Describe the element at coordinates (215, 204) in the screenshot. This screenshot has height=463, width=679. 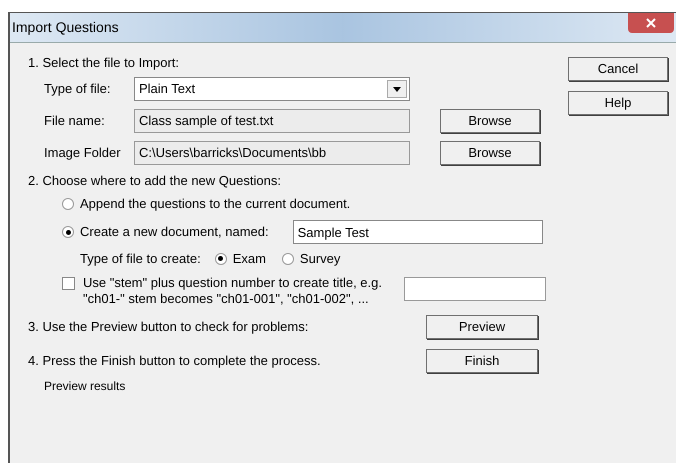
I see `radio-label: Append the questions to the current document.` at that location.